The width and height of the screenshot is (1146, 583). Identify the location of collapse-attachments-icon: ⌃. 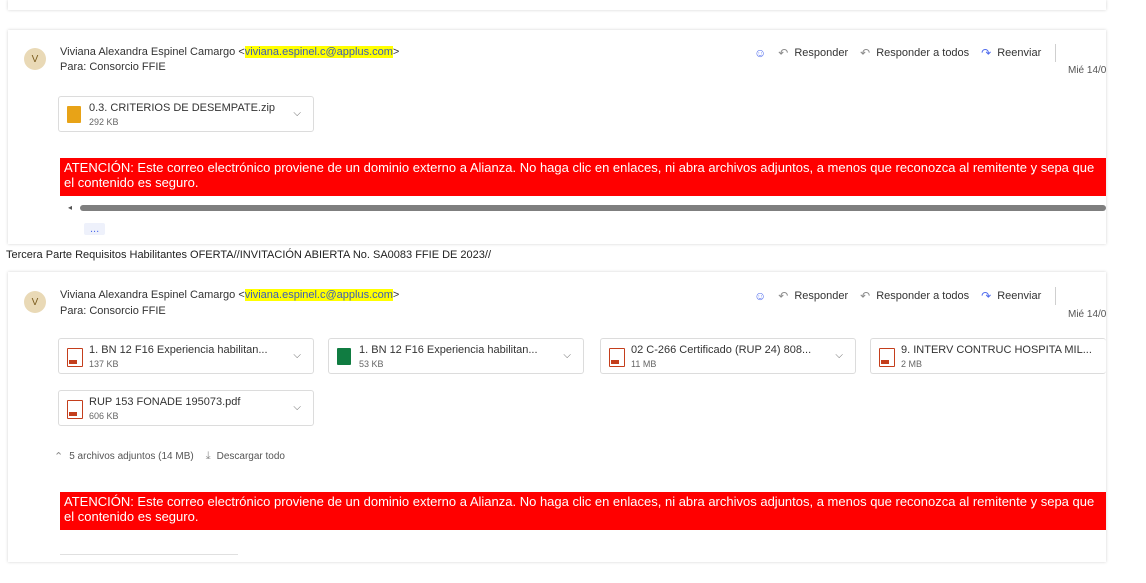
(58, 456).